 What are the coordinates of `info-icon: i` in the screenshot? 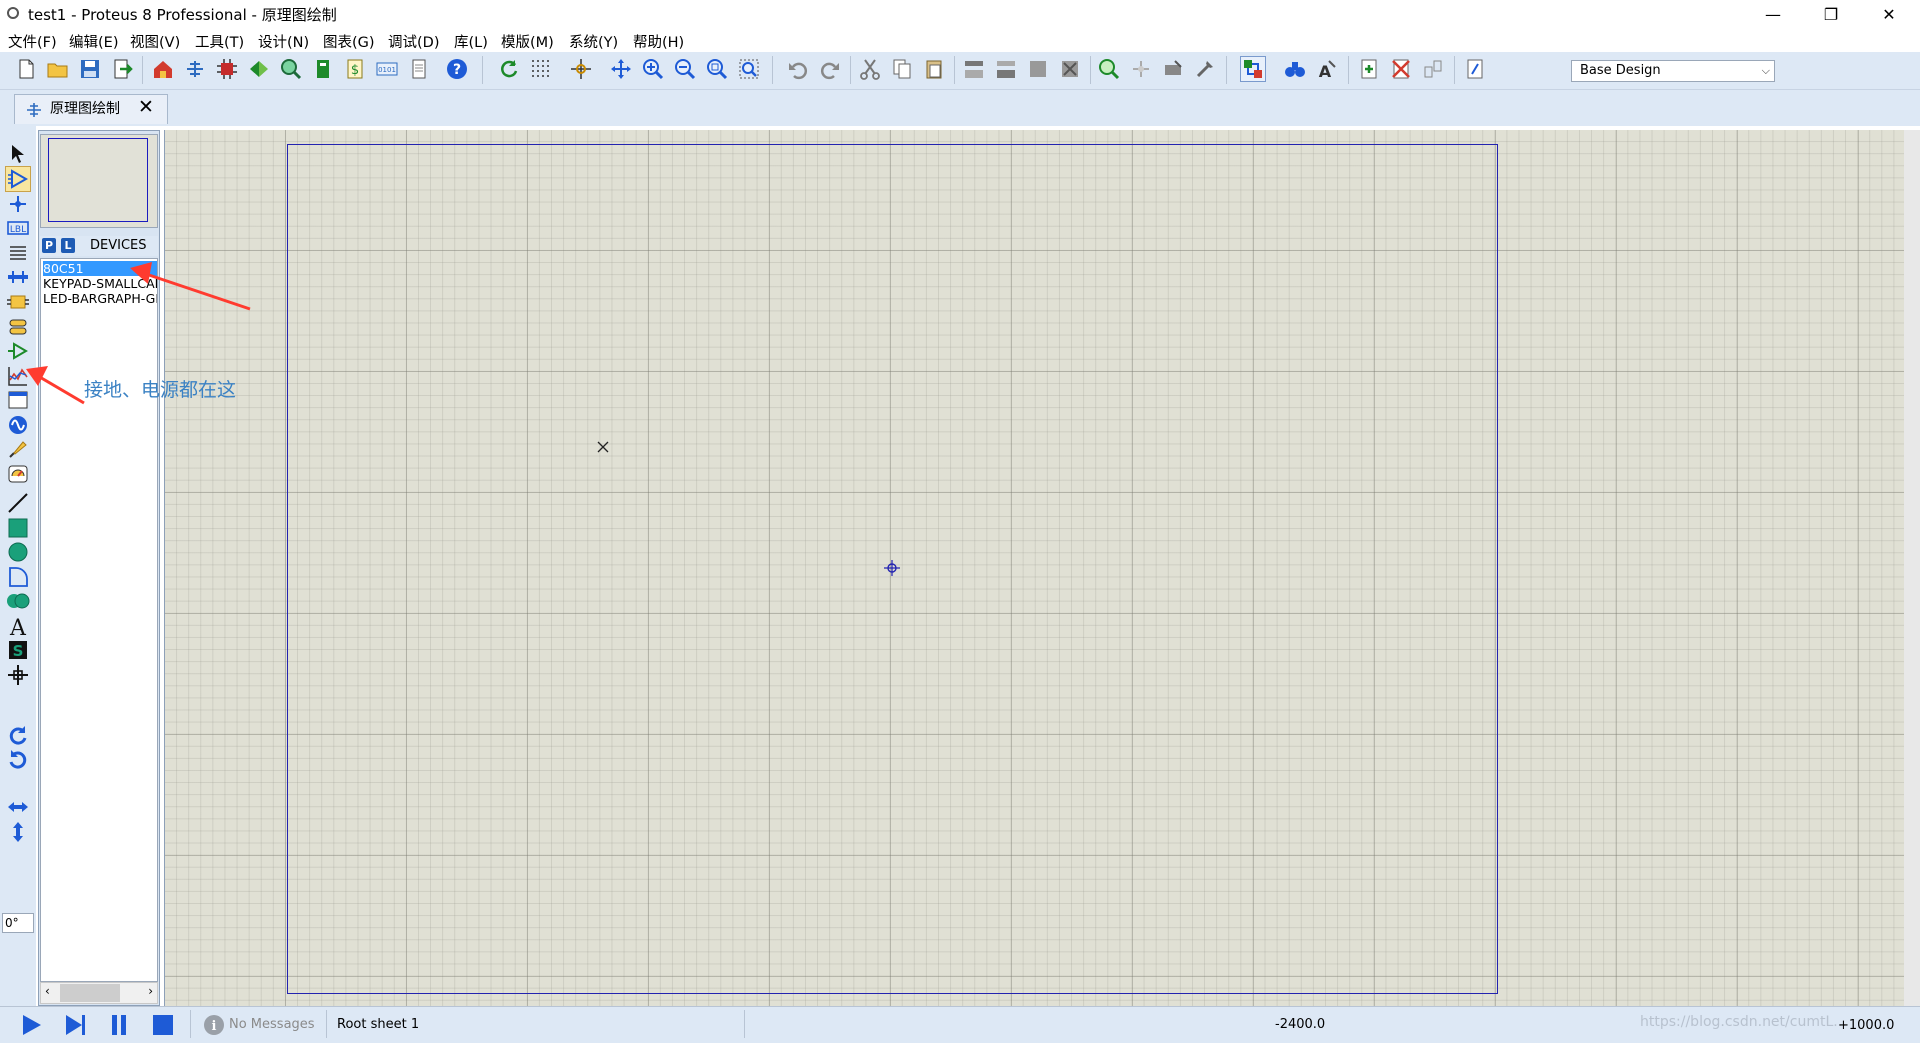 It's located at (214, 1025).